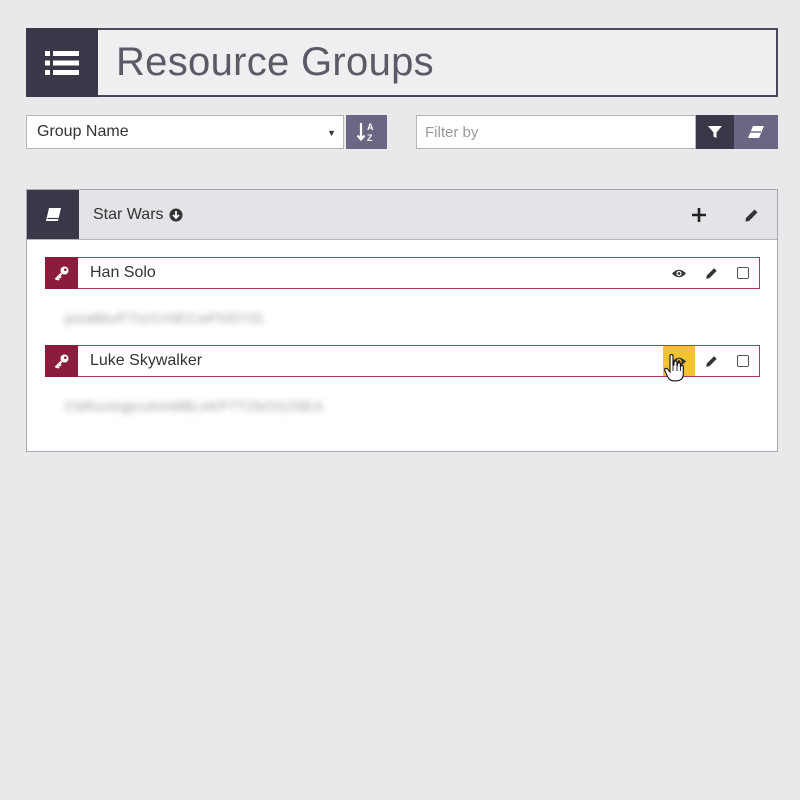 This screenshot has height=800, width=800. Describe the element at coordinates (164, 318) in the screenshot. I see `resource-secret: psiaBkvP7UrCrNECwFhl5YIG` at that location.